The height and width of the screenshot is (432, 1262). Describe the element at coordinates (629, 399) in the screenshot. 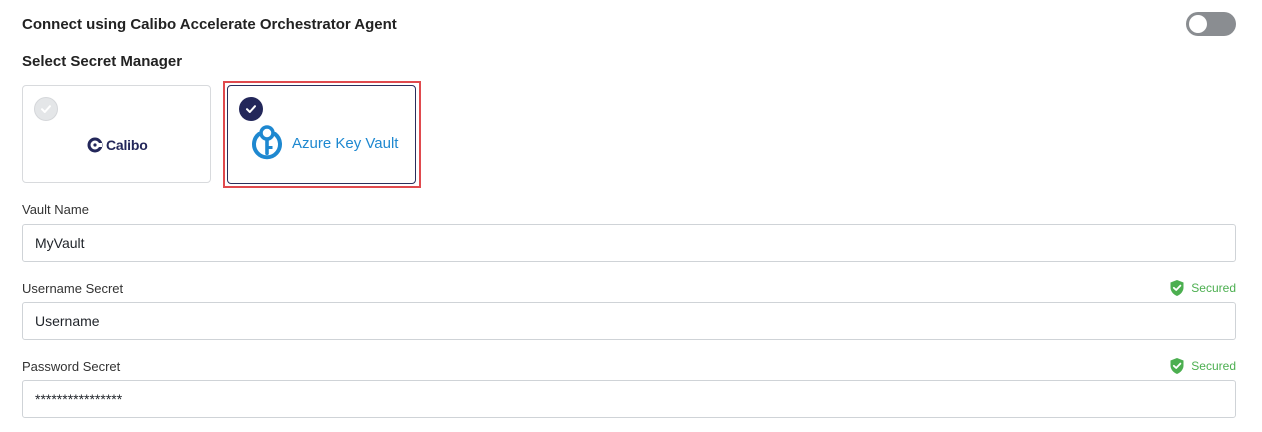

I see `password-secret-input: ****************` at that location.